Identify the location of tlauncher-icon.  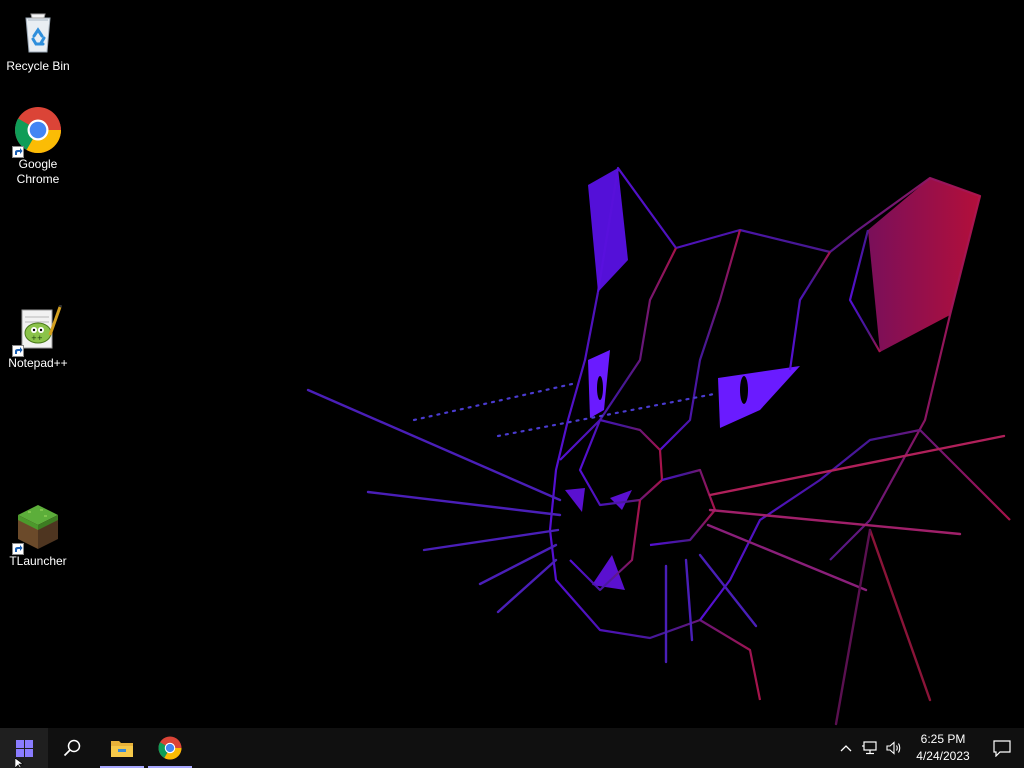
(37, 529).